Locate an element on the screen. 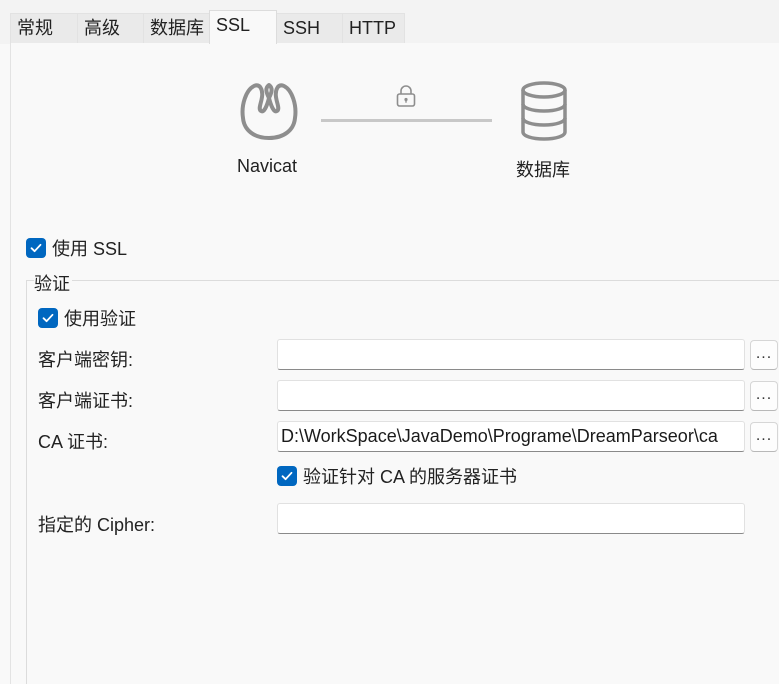 The image size is (779, 684). use-ssl-checkbox: 使用 SSL is located at coordinates (76, 248).